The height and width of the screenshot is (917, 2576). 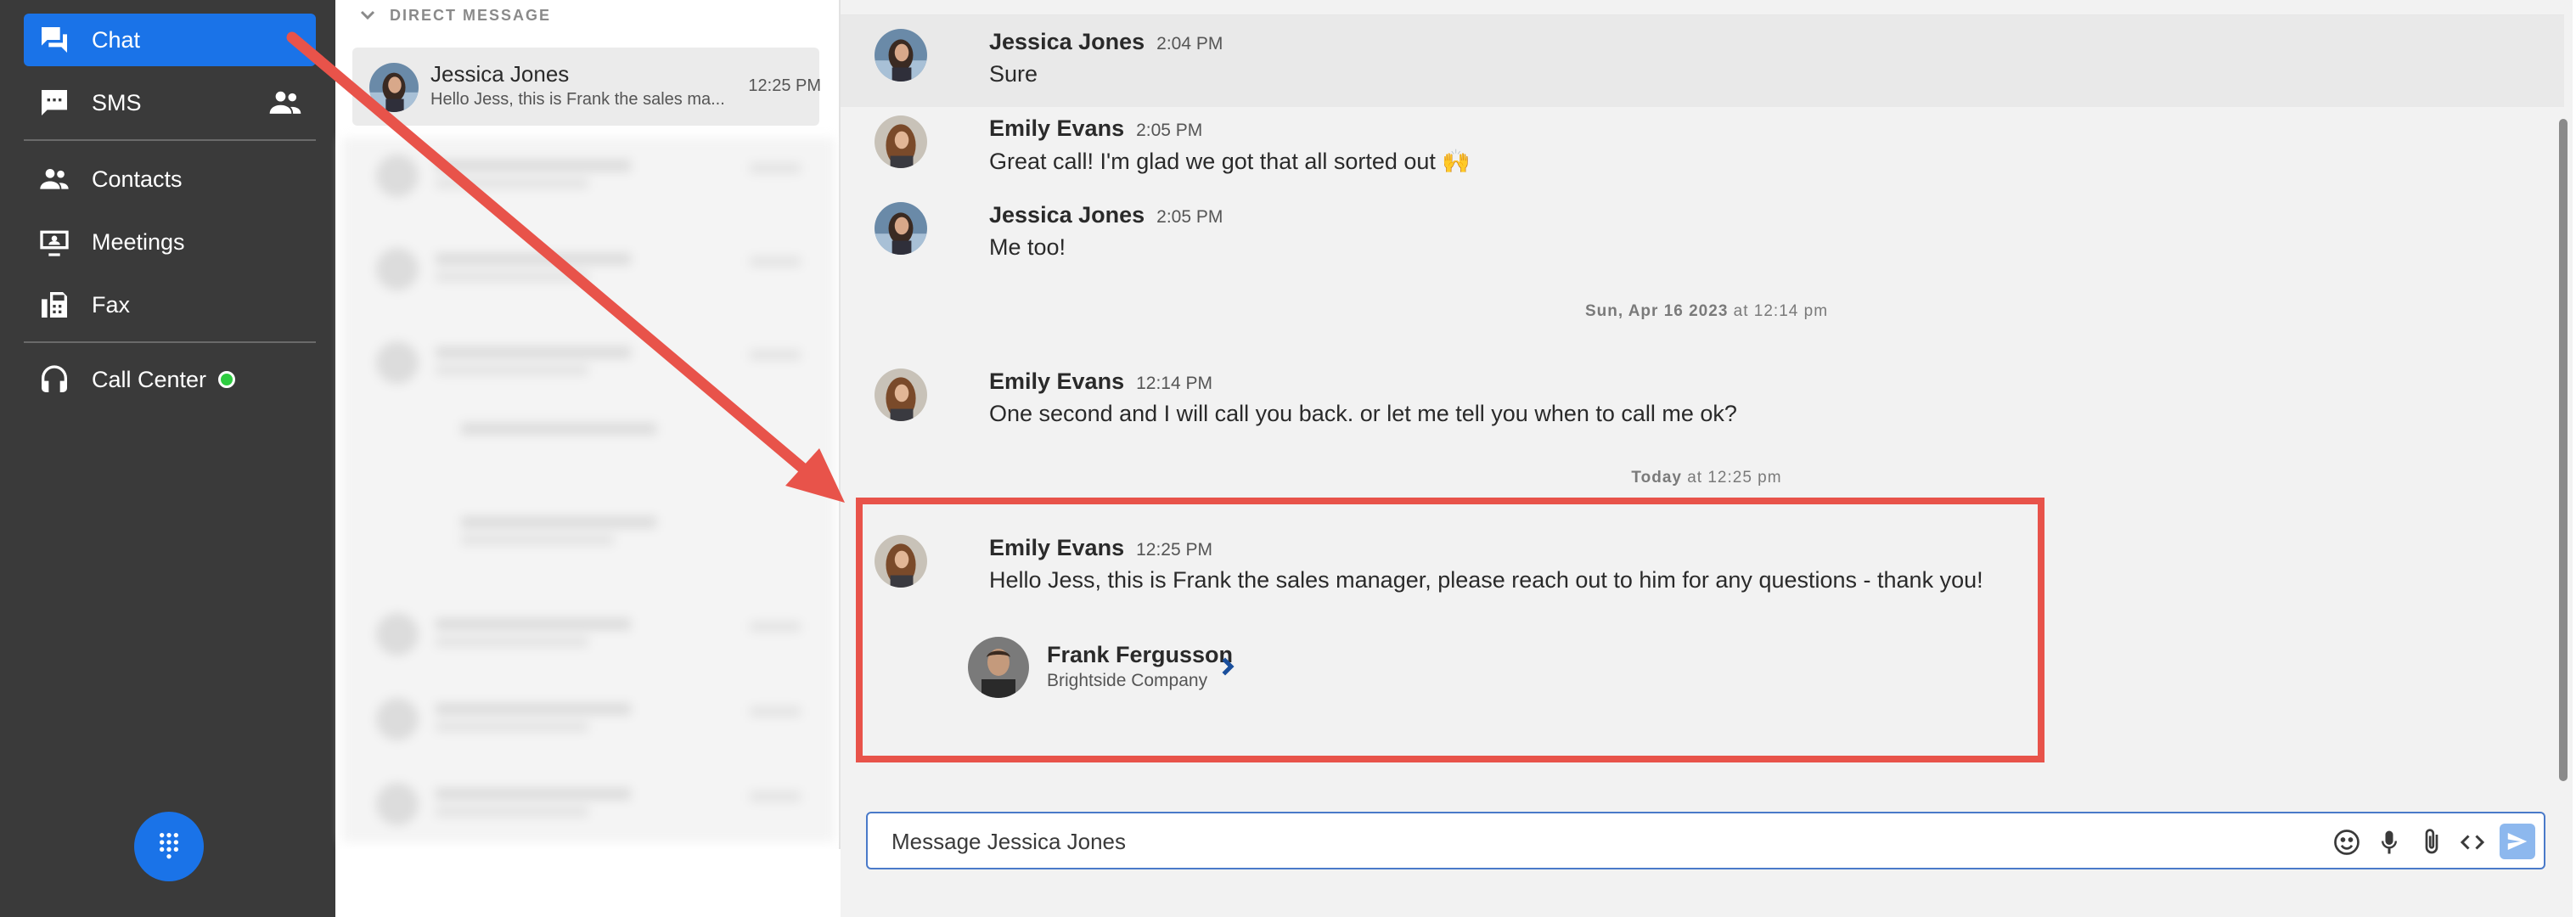 I want to click on nav-item-call-center: Call Center, so click(x=170, y=379).